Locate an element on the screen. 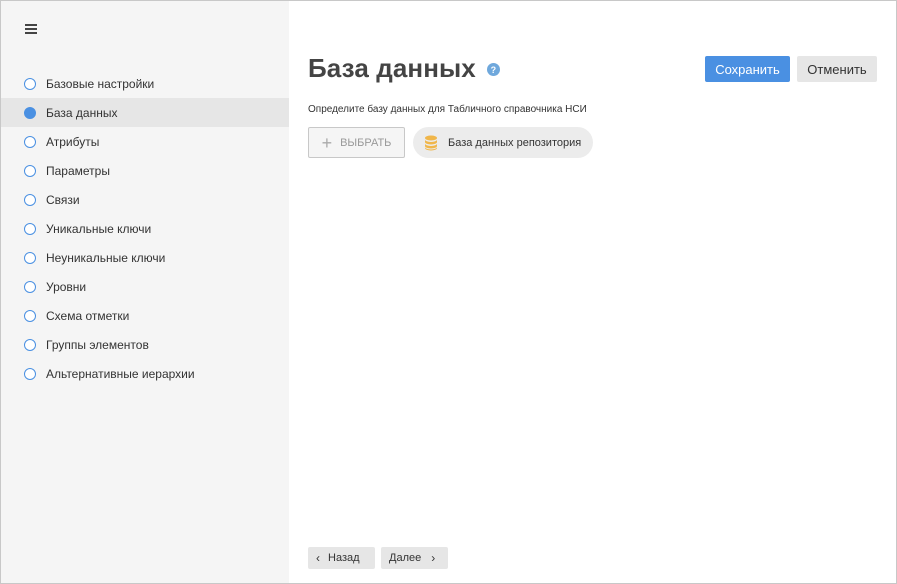  sidebar-item-element-groups: Группы элементов is located at coordinates (145, 344).